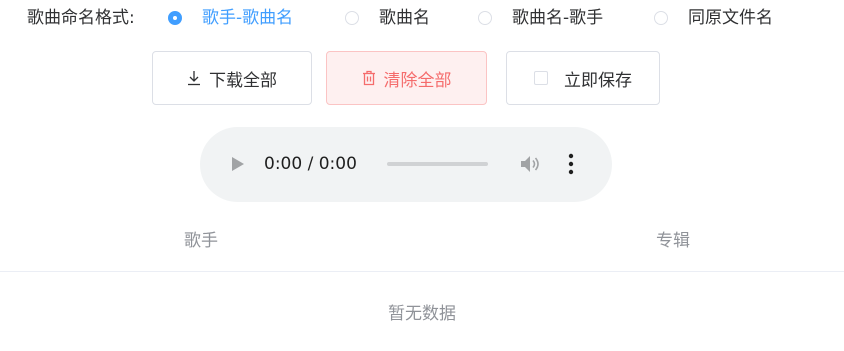 The width and height of the screenshot is (844, 351). I want to click on column-header-album: 专辑, so click(673, 241).